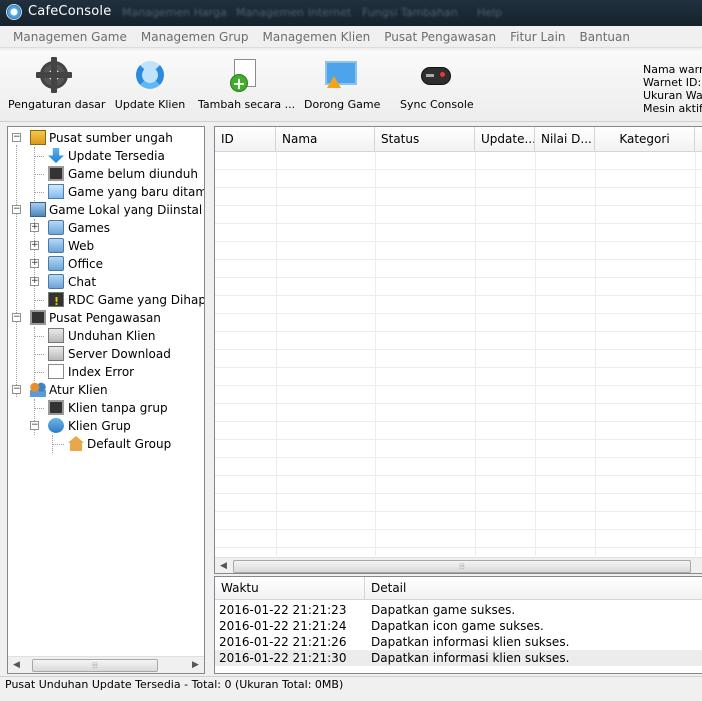 This screenshot has width=702, height=701. I want to click on tree-item-unduhan-klien: Unduhan Klien, so click(107, 336).